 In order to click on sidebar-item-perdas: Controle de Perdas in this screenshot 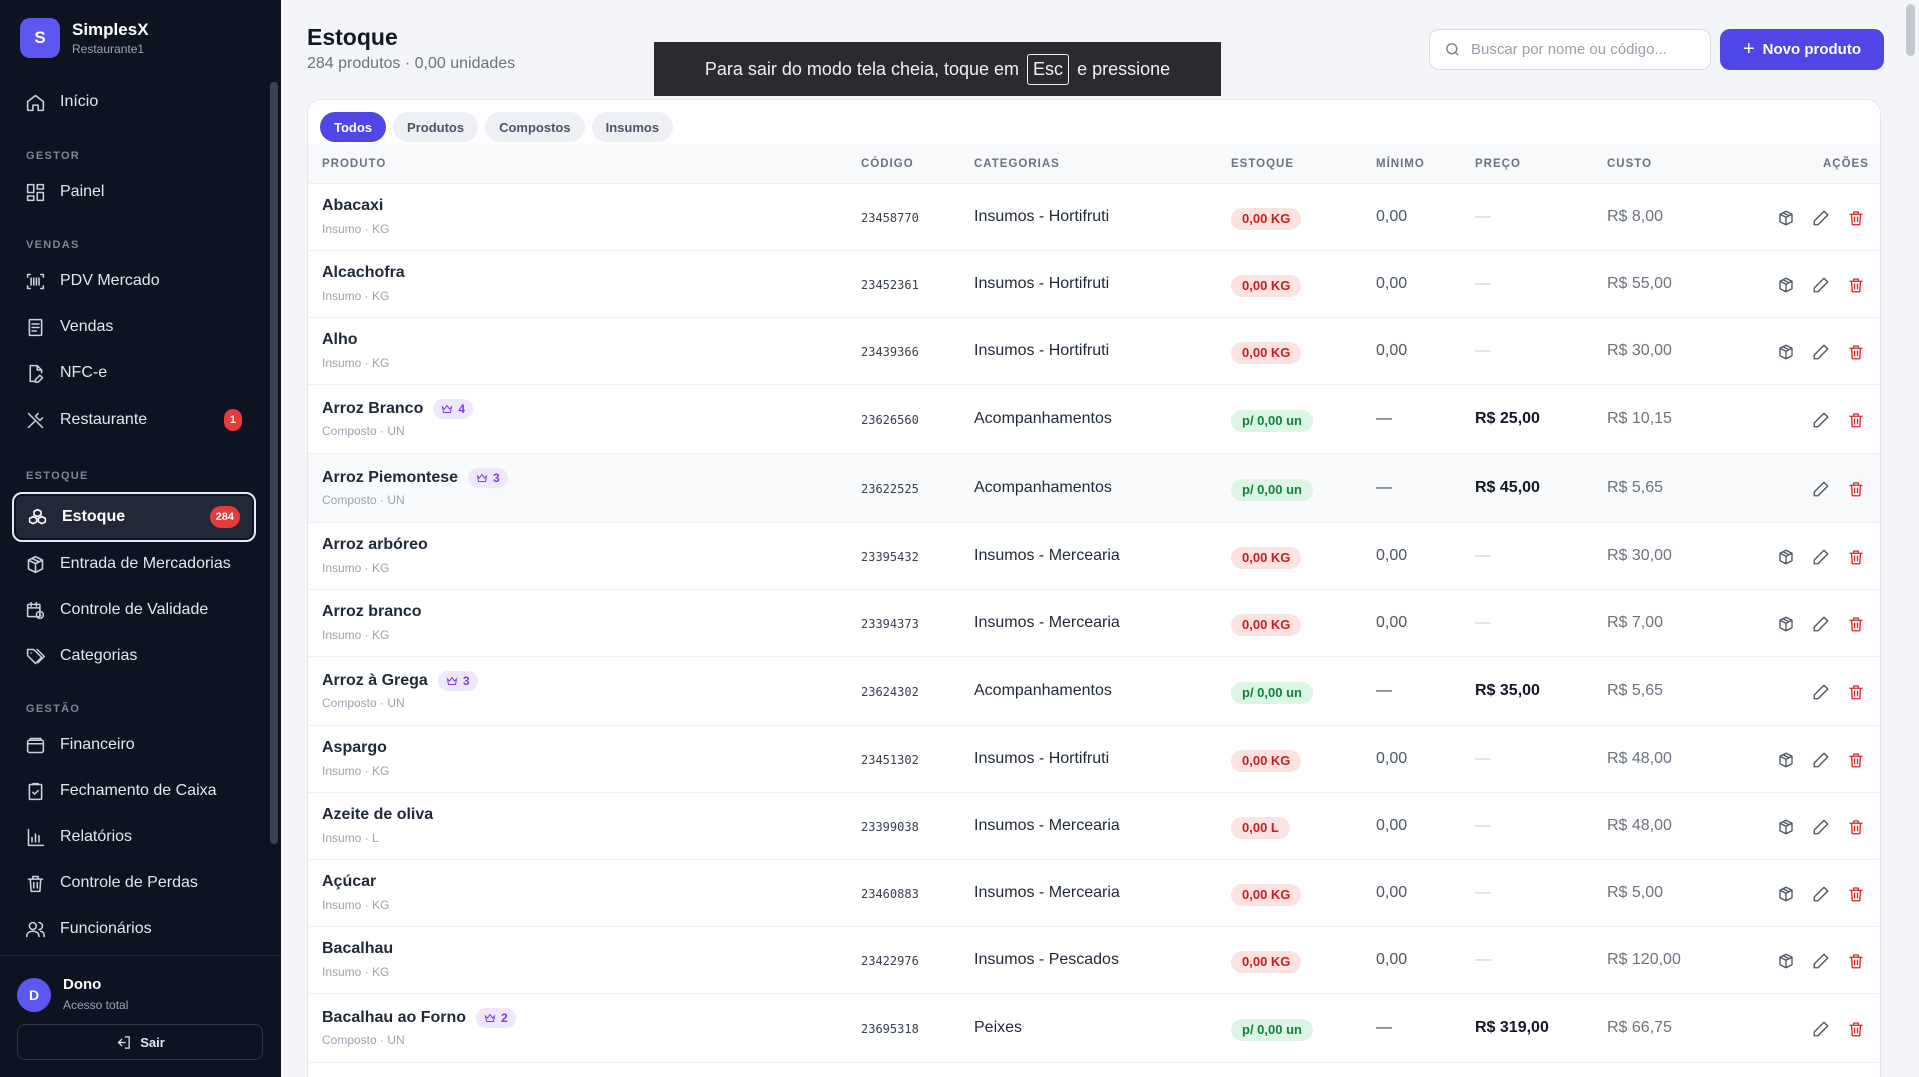, I will do `click(134, 883)`.